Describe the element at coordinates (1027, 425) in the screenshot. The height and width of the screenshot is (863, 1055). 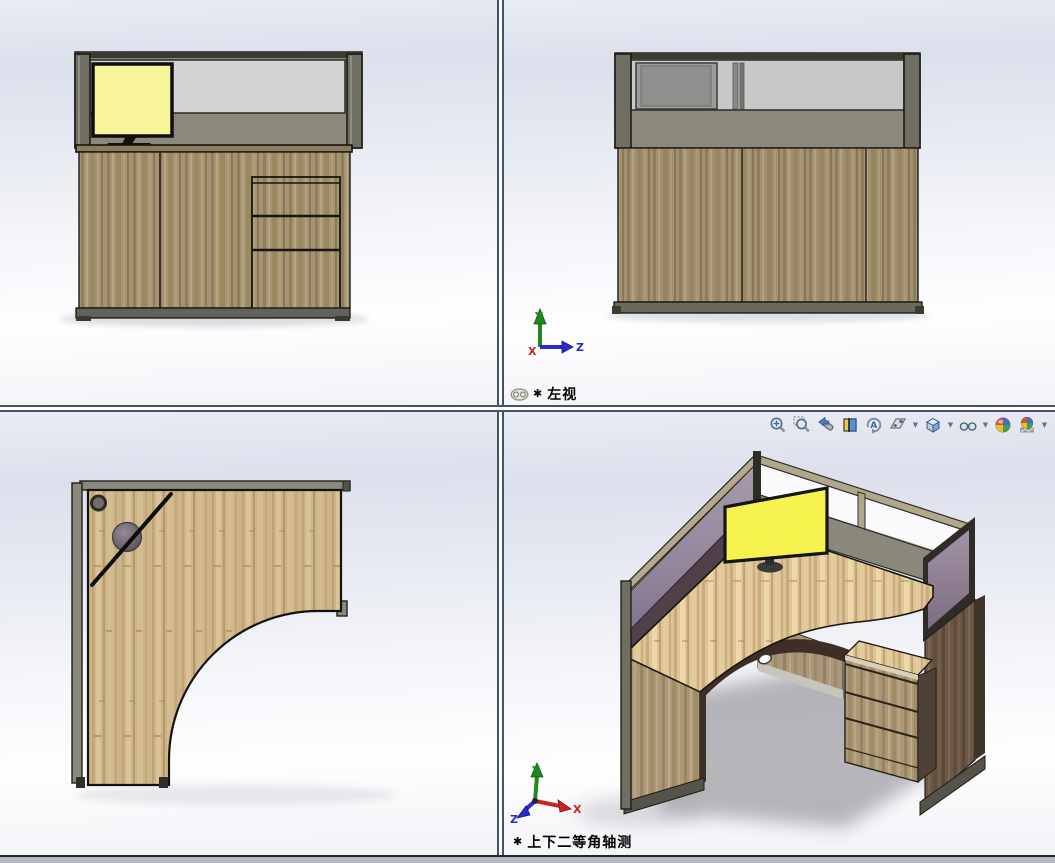
I see `apply-scene-icon` at that location.